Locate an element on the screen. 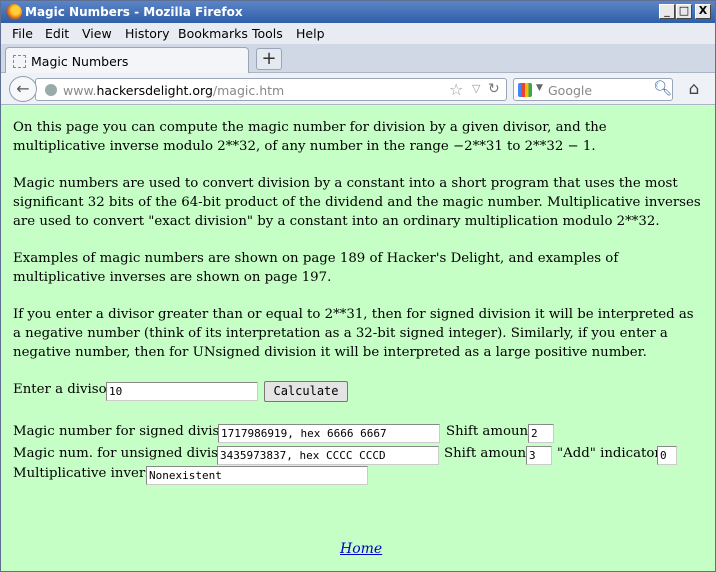 The width and height of the screenshot is (716, 572). search-bar: ▼ Google 🔍︎ is located at coordinates (593, 89).